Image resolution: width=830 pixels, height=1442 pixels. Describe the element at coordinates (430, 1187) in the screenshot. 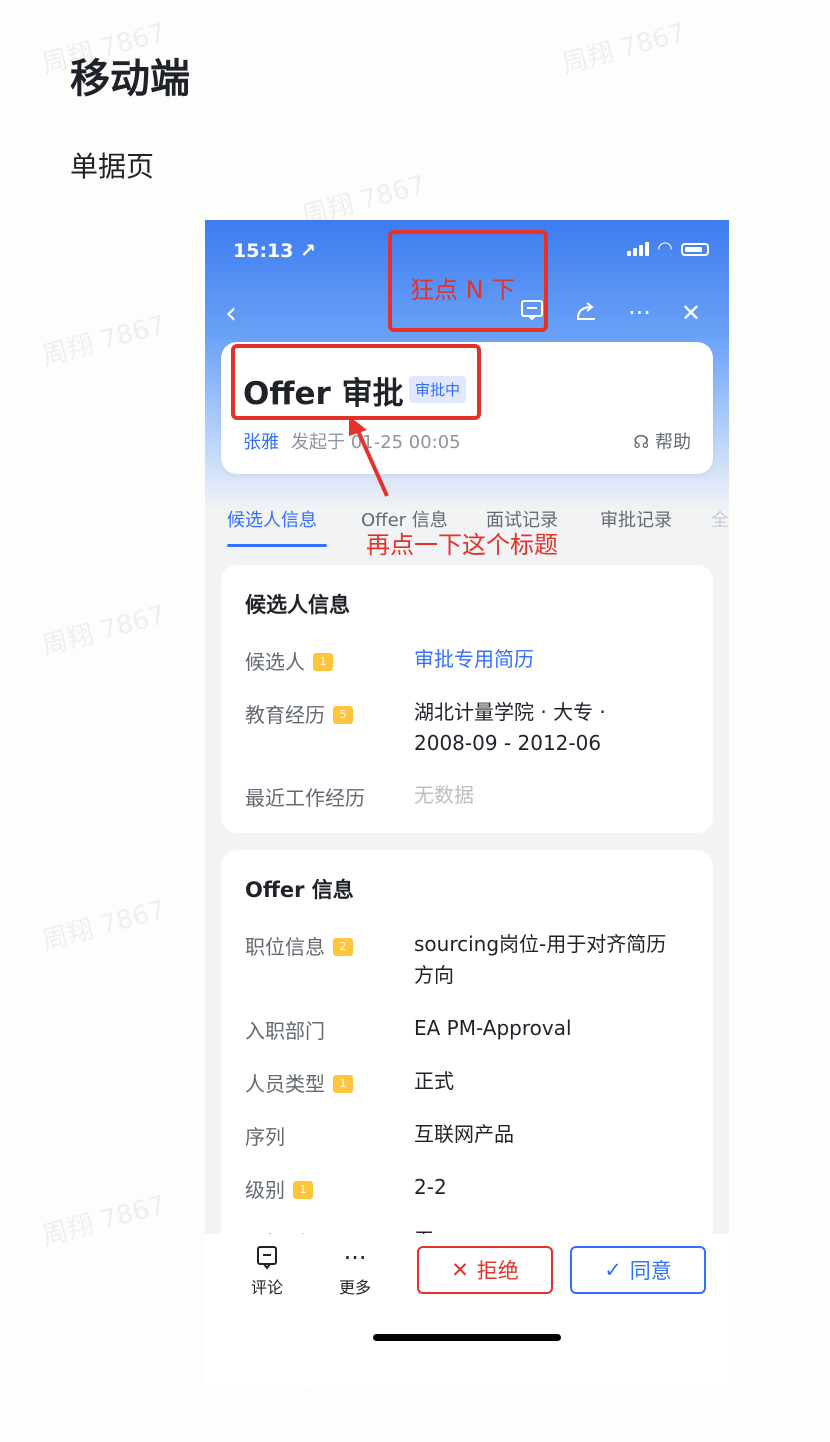

I see `row-value: 2-2` at that location.